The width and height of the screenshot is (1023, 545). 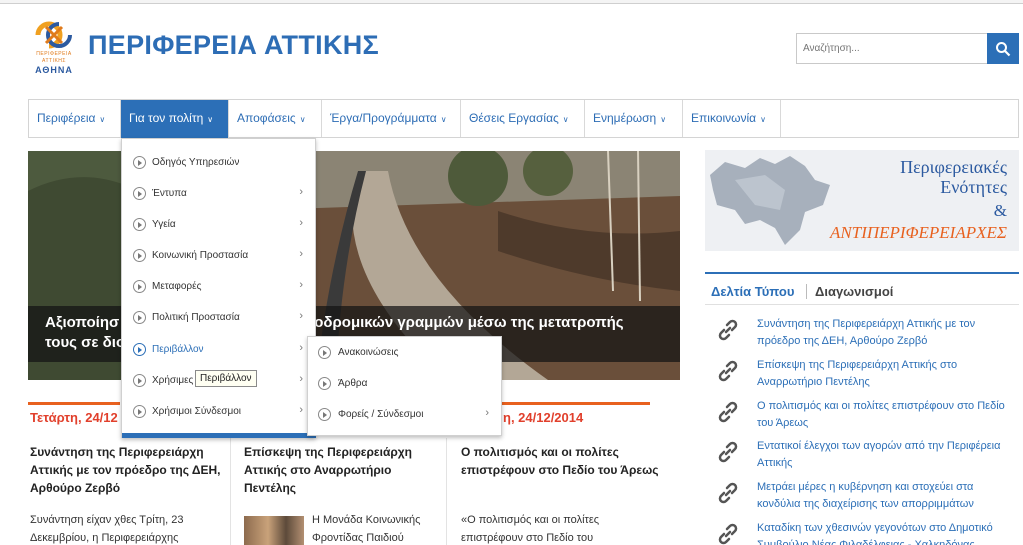 I want to click on press-release-text: πρόεδρο της ΔΕΗ, Αρθούρο Ζερβό, so click(x=842, y=341).